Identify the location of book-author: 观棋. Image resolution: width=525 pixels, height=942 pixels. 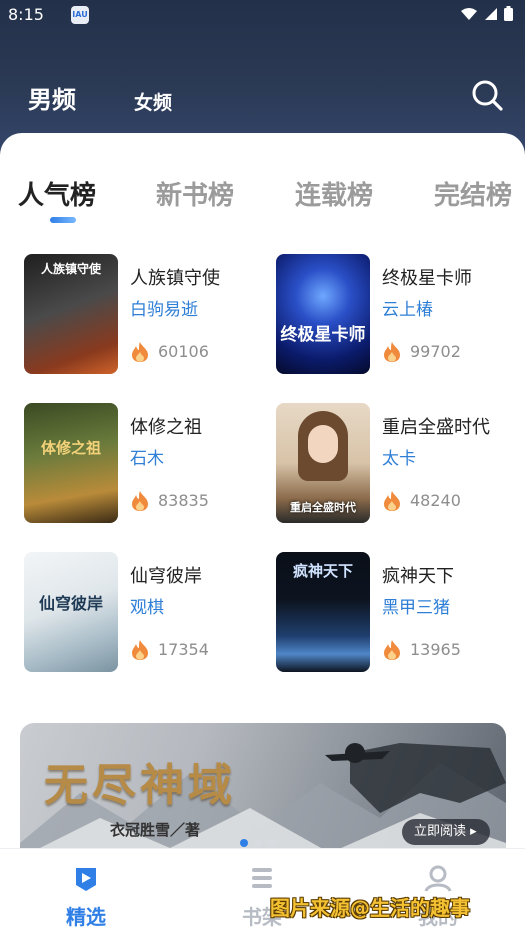
(147, 605).